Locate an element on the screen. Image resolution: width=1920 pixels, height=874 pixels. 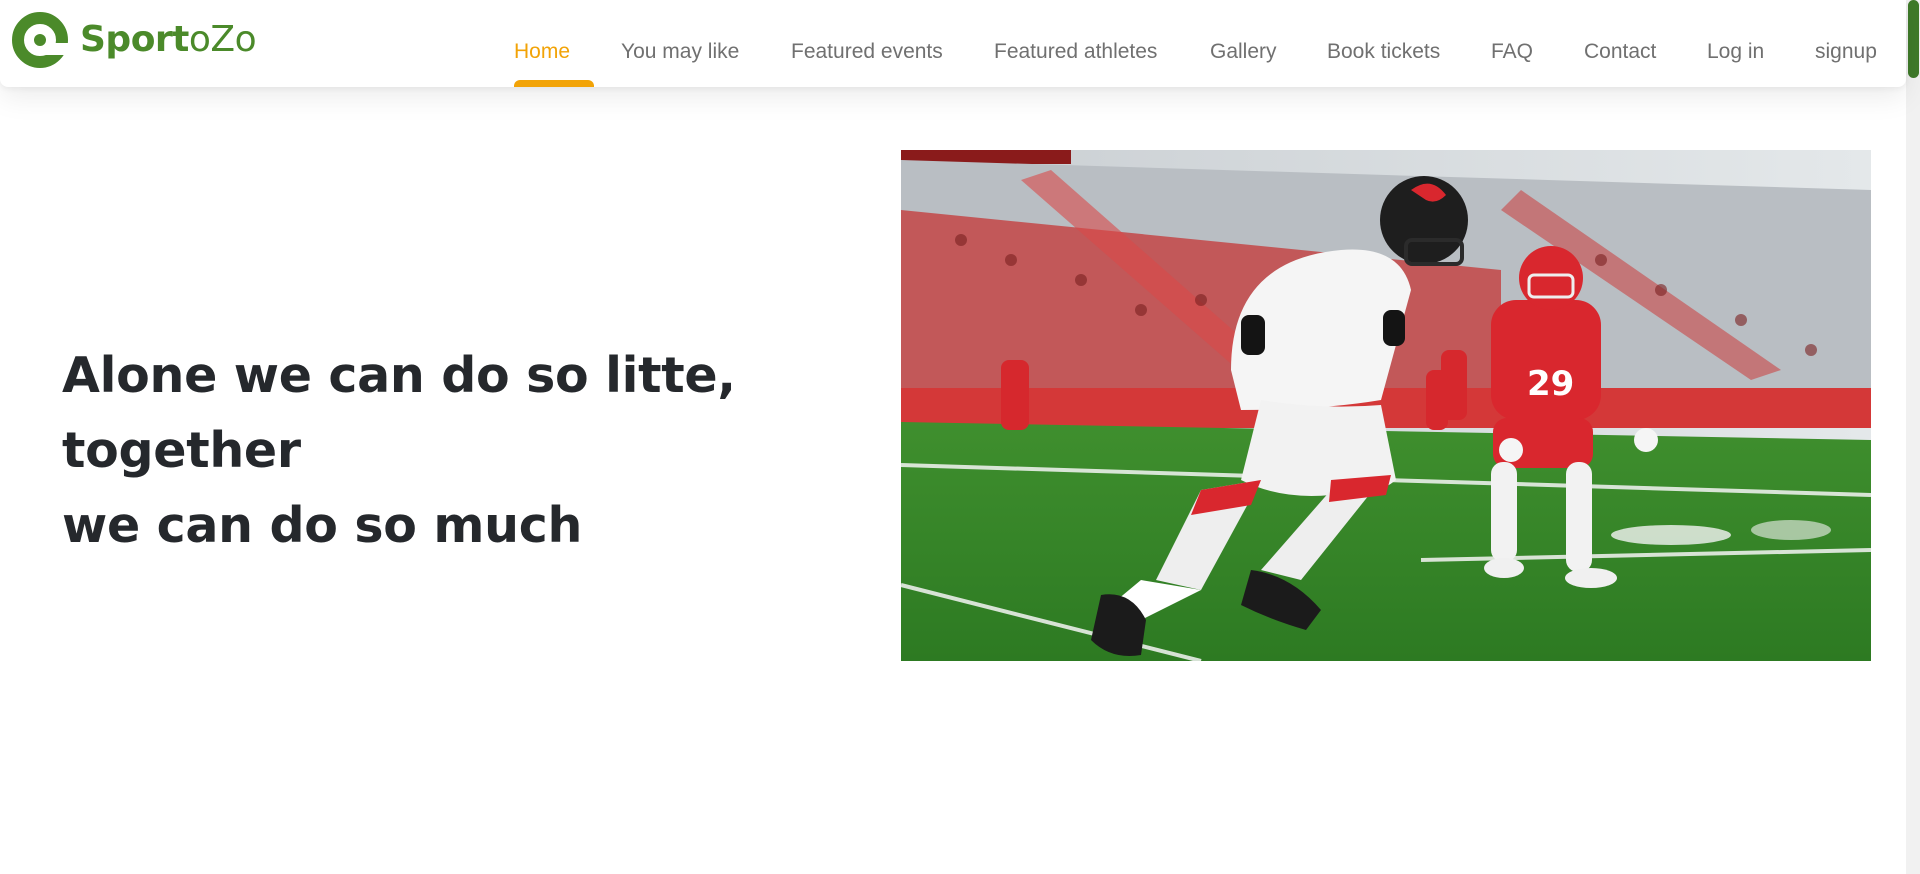
nav-item-book-tickets: Book tickets is located at coordinates (1383, 52).